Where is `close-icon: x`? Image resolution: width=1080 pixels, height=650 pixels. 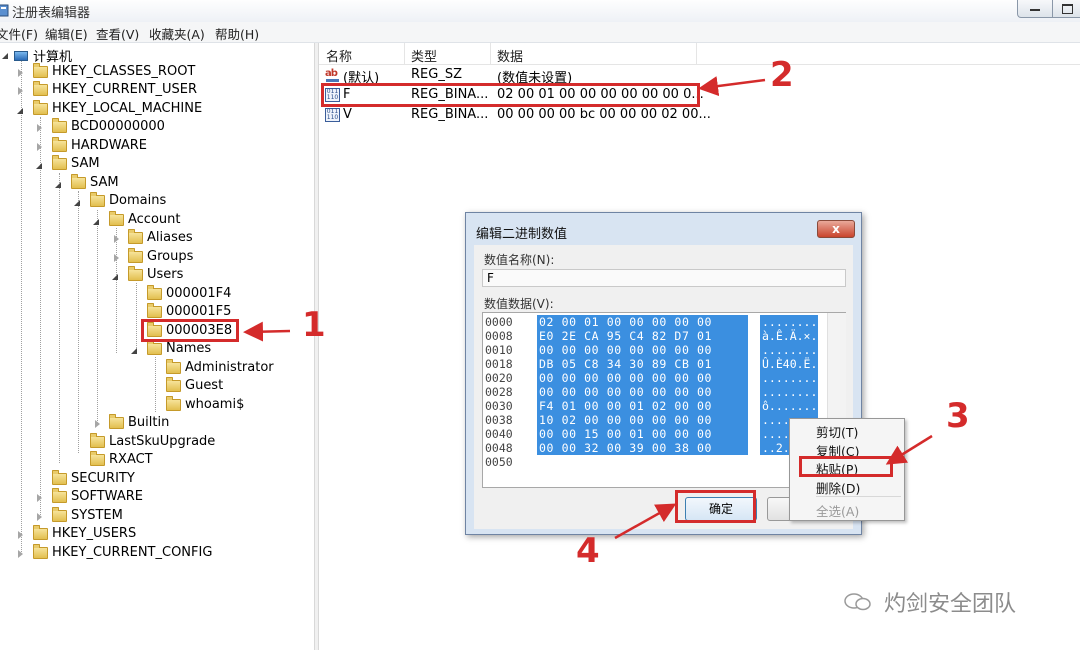 close-icon: x is located at coordinates (836, 229).